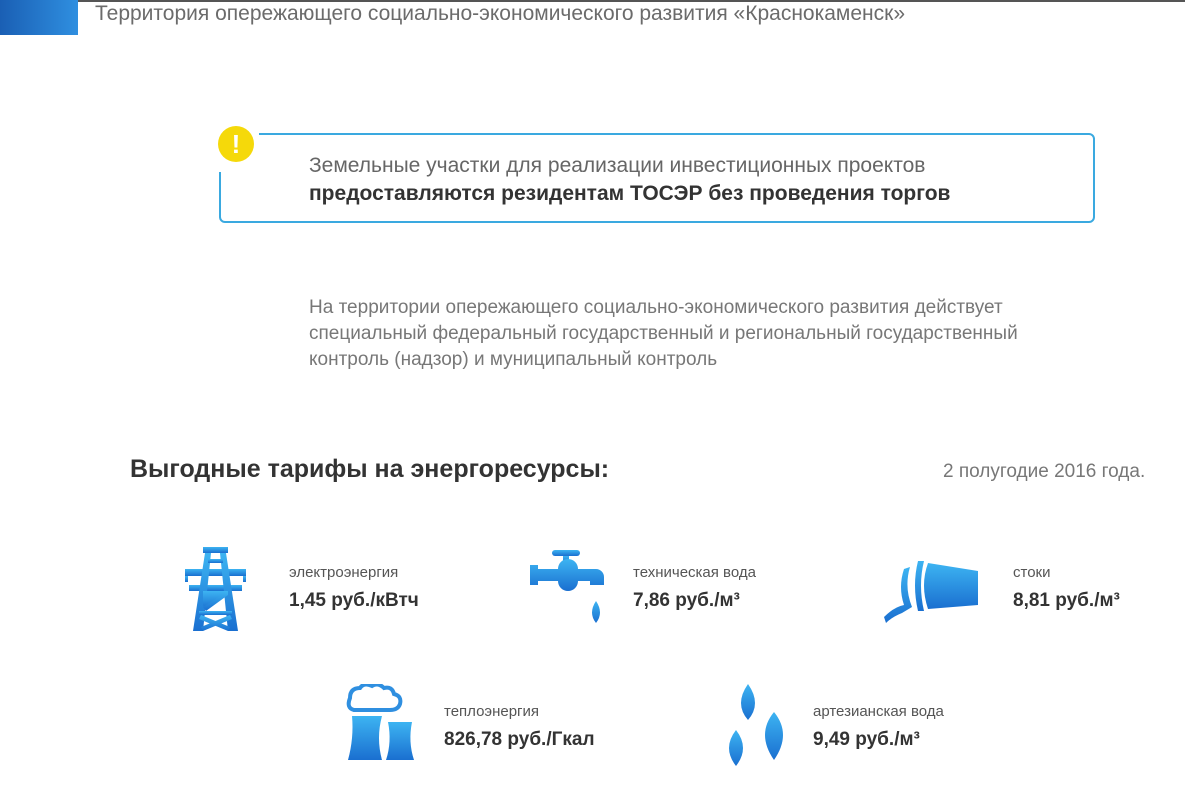  What do you see at coordinates (39, 17) in the screenshot?
I see `corner-accent-block` at bounding box center [39, 17].